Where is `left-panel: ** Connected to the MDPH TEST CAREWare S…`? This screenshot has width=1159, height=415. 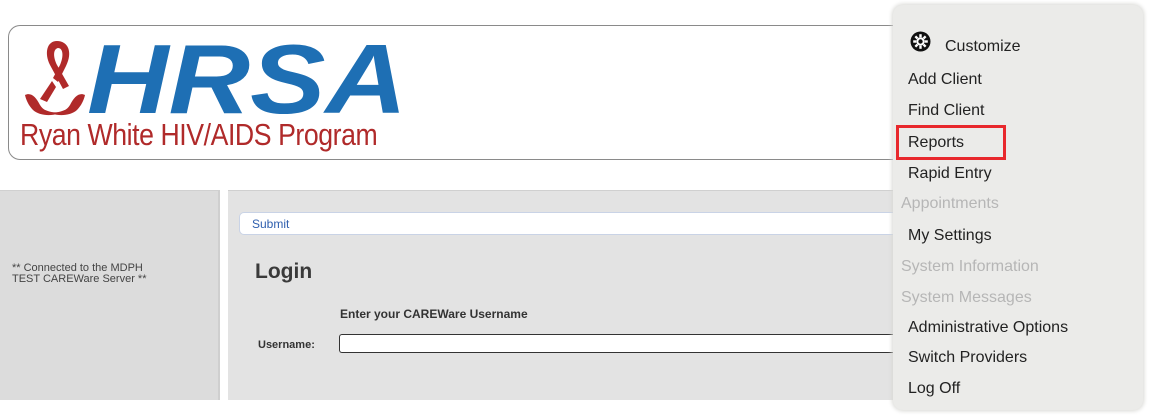 left-panel: ** Connected to the MDPH TEST CAREWare S… is located at coordinates (110, 295).